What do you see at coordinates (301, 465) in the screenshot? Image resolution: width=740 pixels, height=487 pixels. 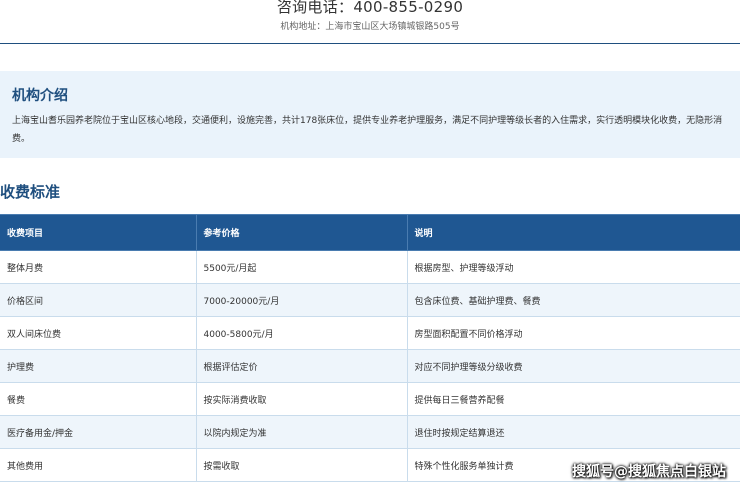 I see `fee-price: 按需收取` at bounding box center [301, 465].